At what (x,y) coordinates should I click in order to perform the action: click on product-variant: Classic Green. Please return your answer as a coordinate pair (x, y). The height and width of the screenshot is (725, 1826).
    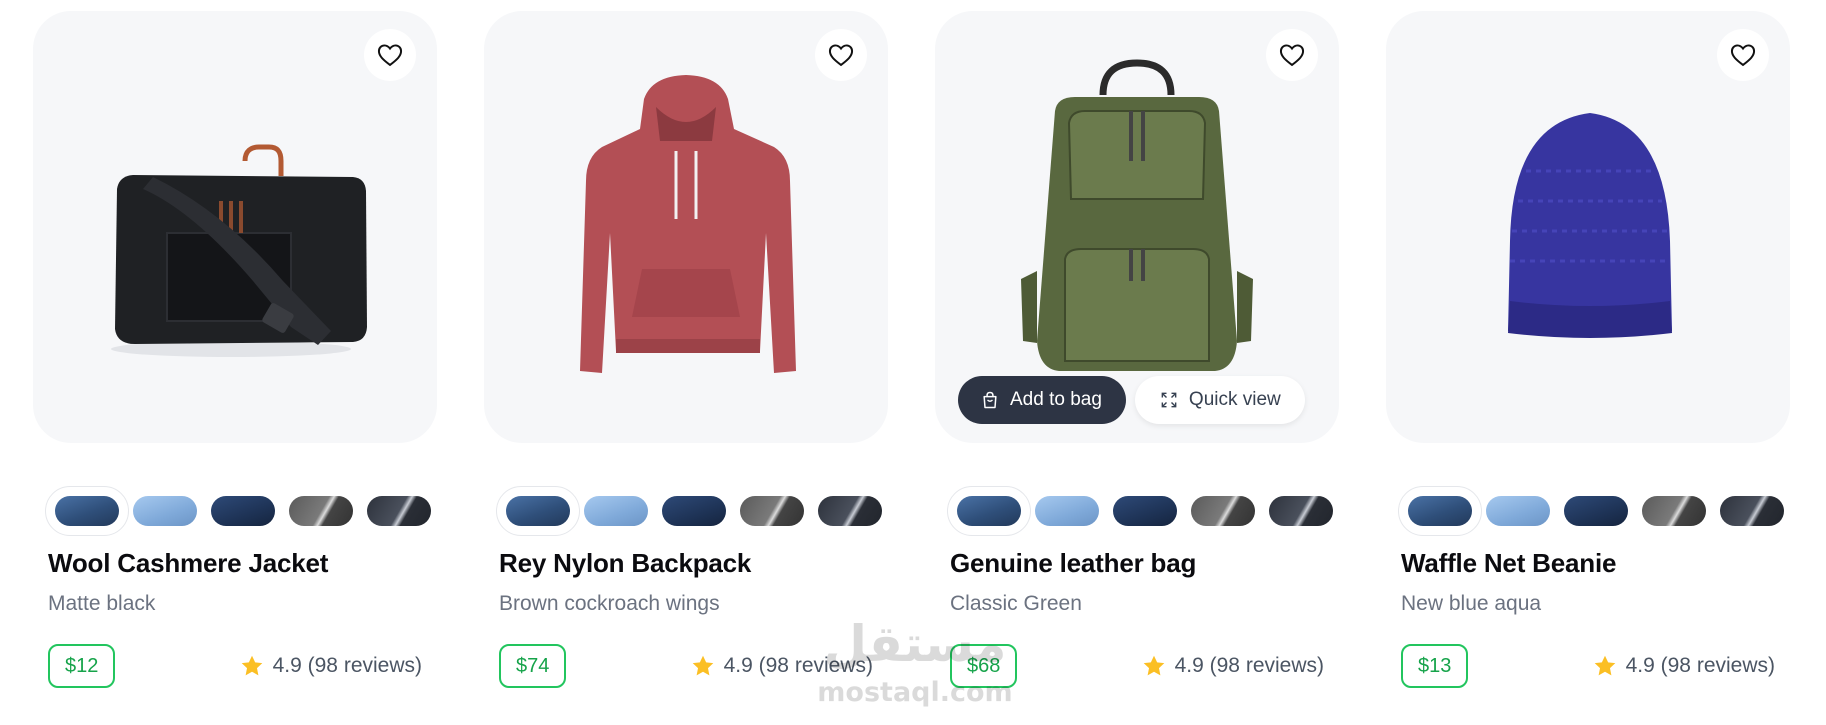
    Looking at the image, I should click on (1016, 603).